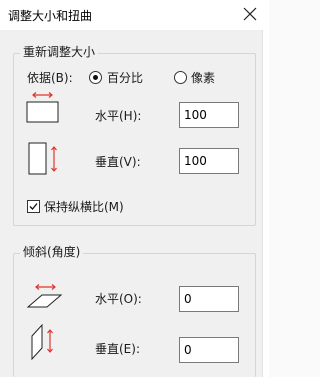 This screenshot has height=377, width=320. Describe the element at coordinates (118, 162) in the screenshot. I see `resize-vertical-label: 垂直(V):` at that location.